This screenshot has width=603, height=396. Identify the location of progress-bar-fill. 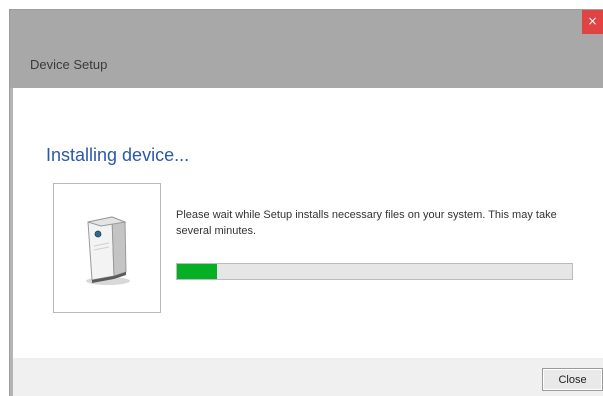
(197, 271).